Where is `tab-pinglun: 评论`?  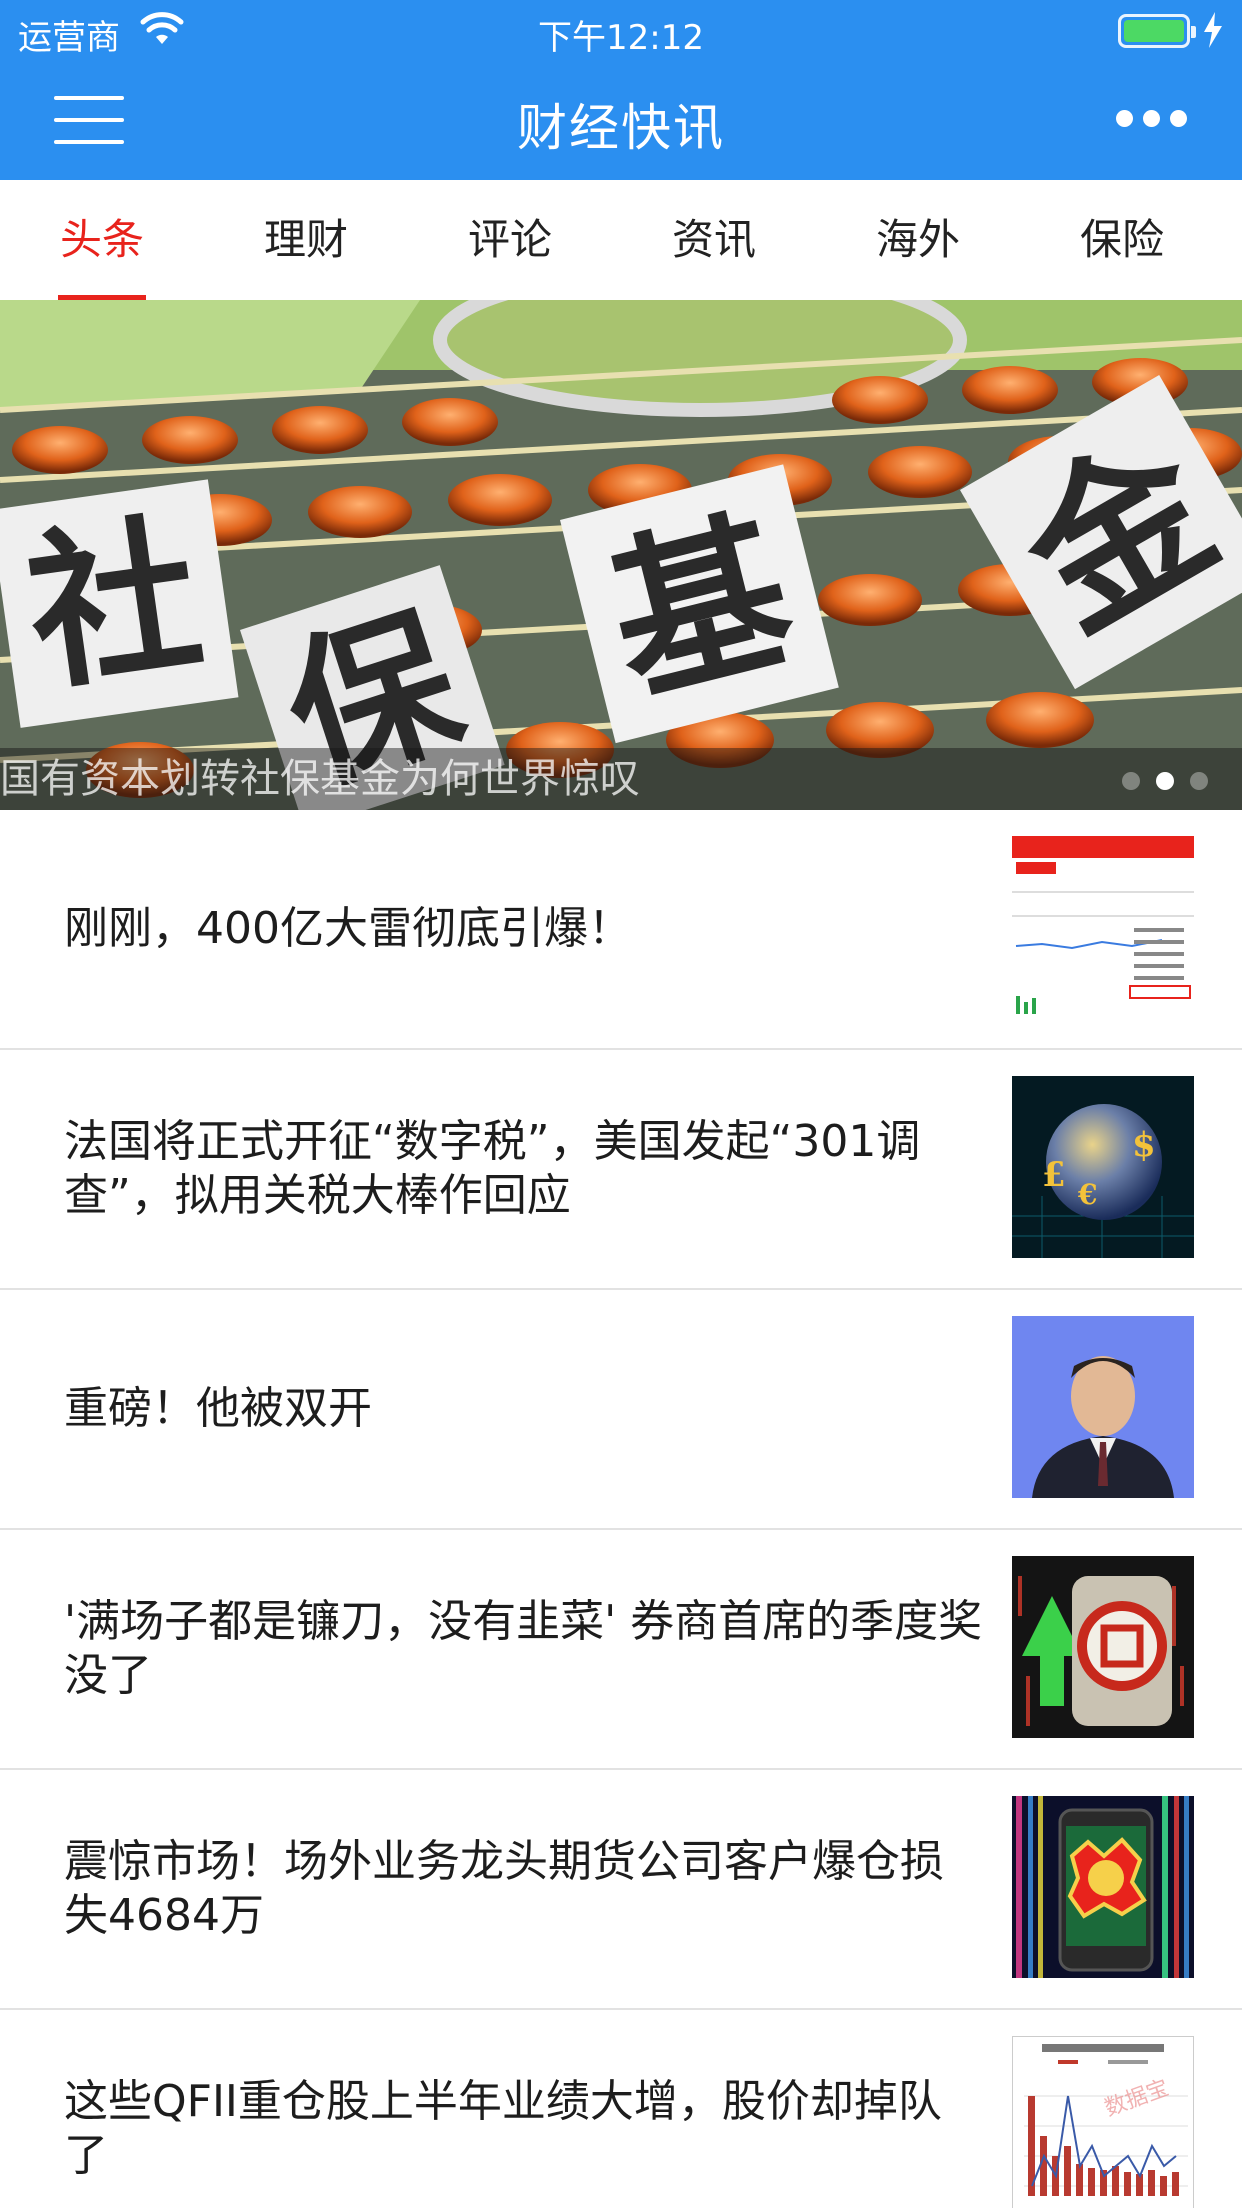 tab-pinglun: 评论 is located at coordinates (510, 240).